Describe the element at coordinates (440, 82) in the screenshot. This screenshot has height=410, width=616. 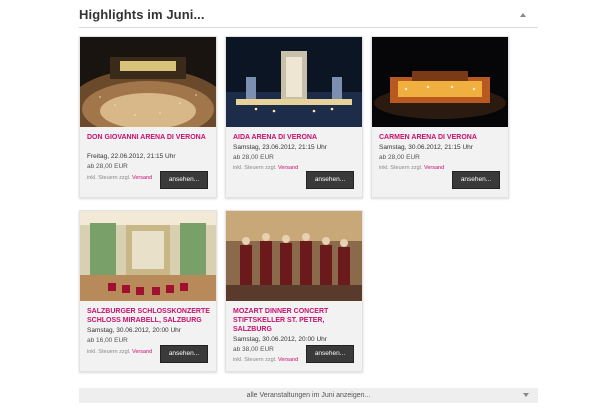
I see `event-image-arena-carmen` at that location.